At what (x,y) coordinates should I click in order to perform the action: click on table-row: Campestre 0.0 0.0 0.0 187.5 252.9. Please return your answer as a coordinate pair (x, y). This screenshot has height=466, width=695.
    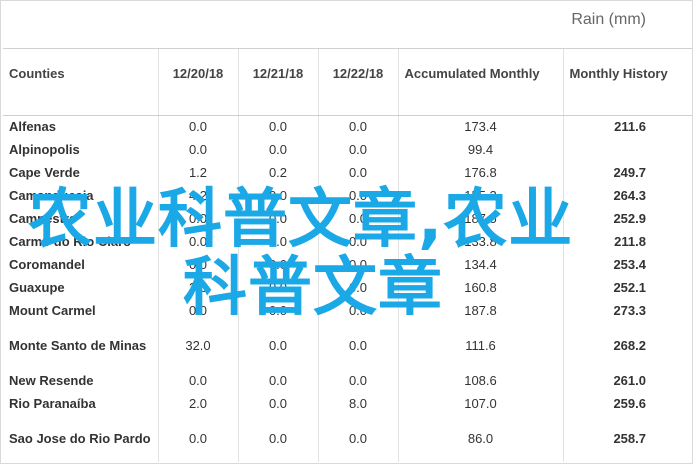
    Looking at the image, I should click on (347, 218).